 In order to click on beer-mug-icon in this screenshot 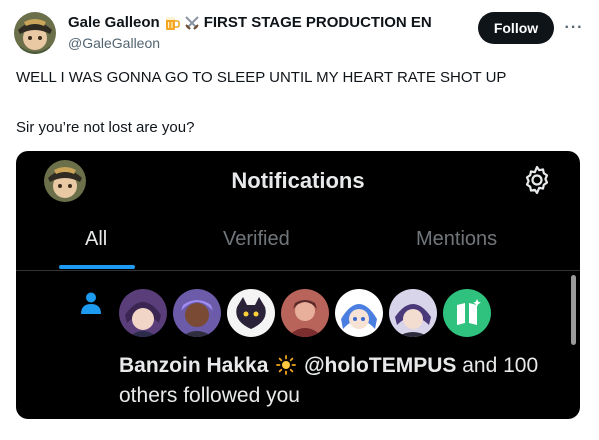, I will do `click(172, 23)`.